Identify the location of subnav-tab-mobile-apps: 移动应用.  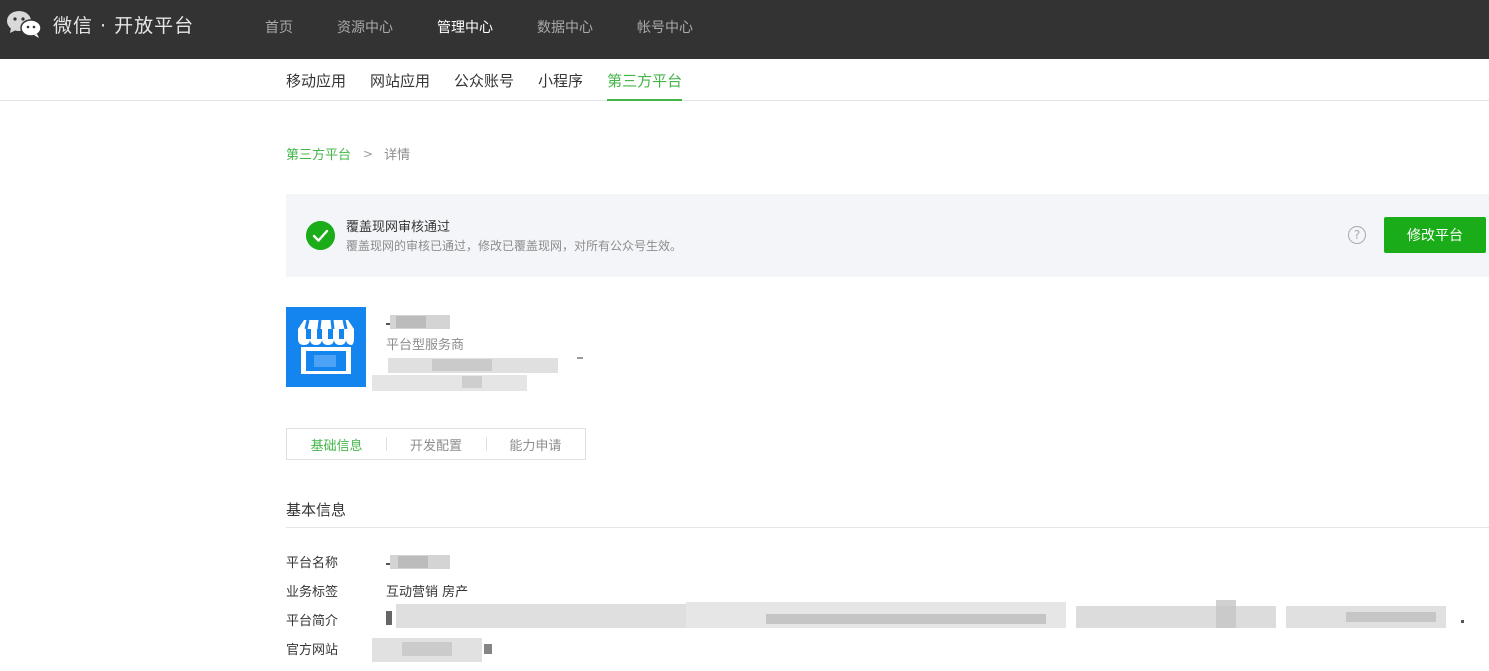
(316, 85).